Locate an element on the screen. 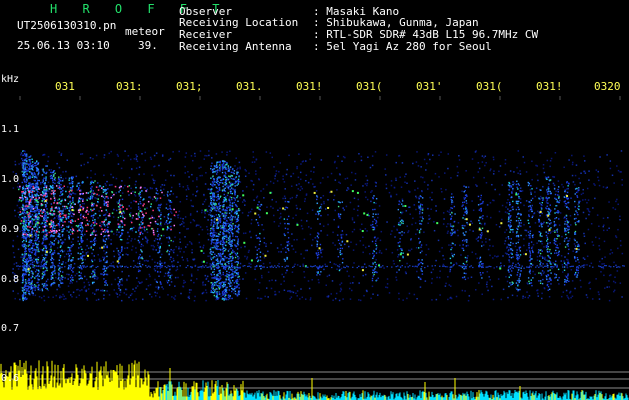 This screenshot has width=629, height=400. y-tick-label: 0.8 is located at coordinates (10, 279).